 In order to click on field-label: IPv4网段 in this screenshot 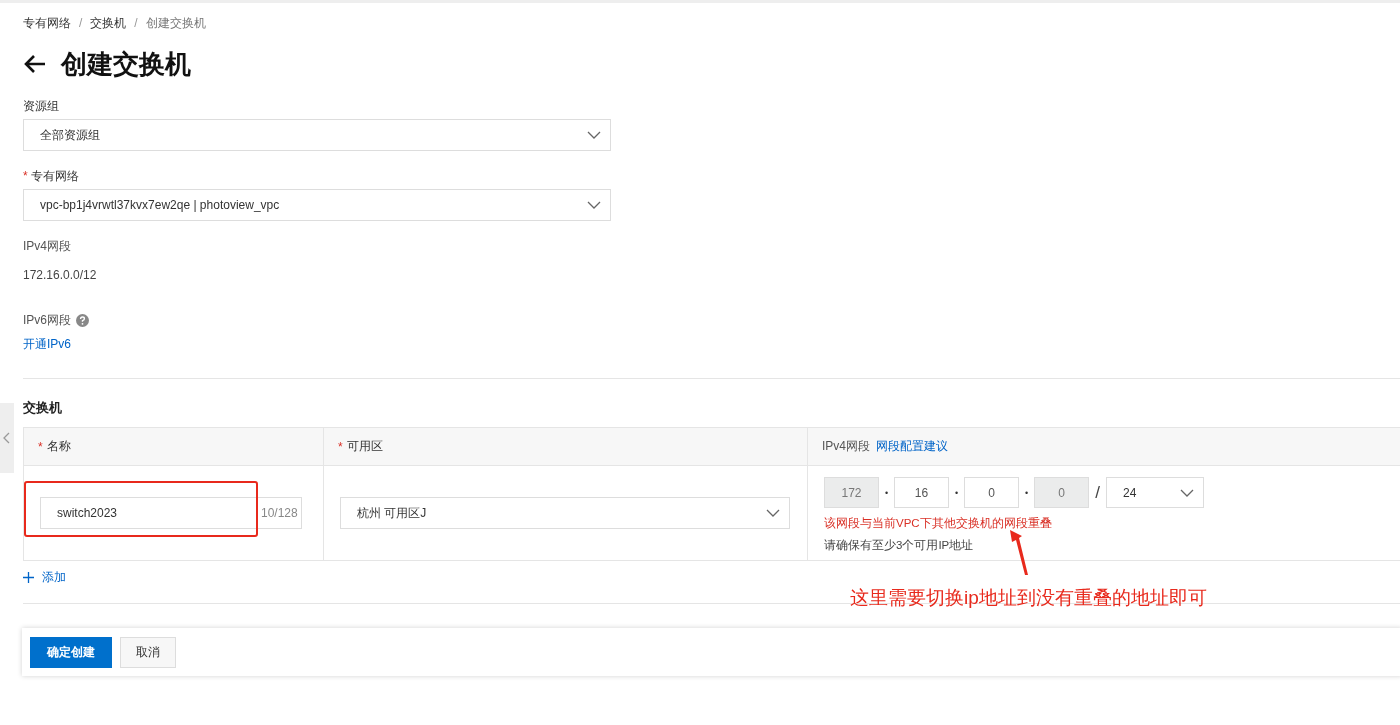, I will do `click(47, 246)`.